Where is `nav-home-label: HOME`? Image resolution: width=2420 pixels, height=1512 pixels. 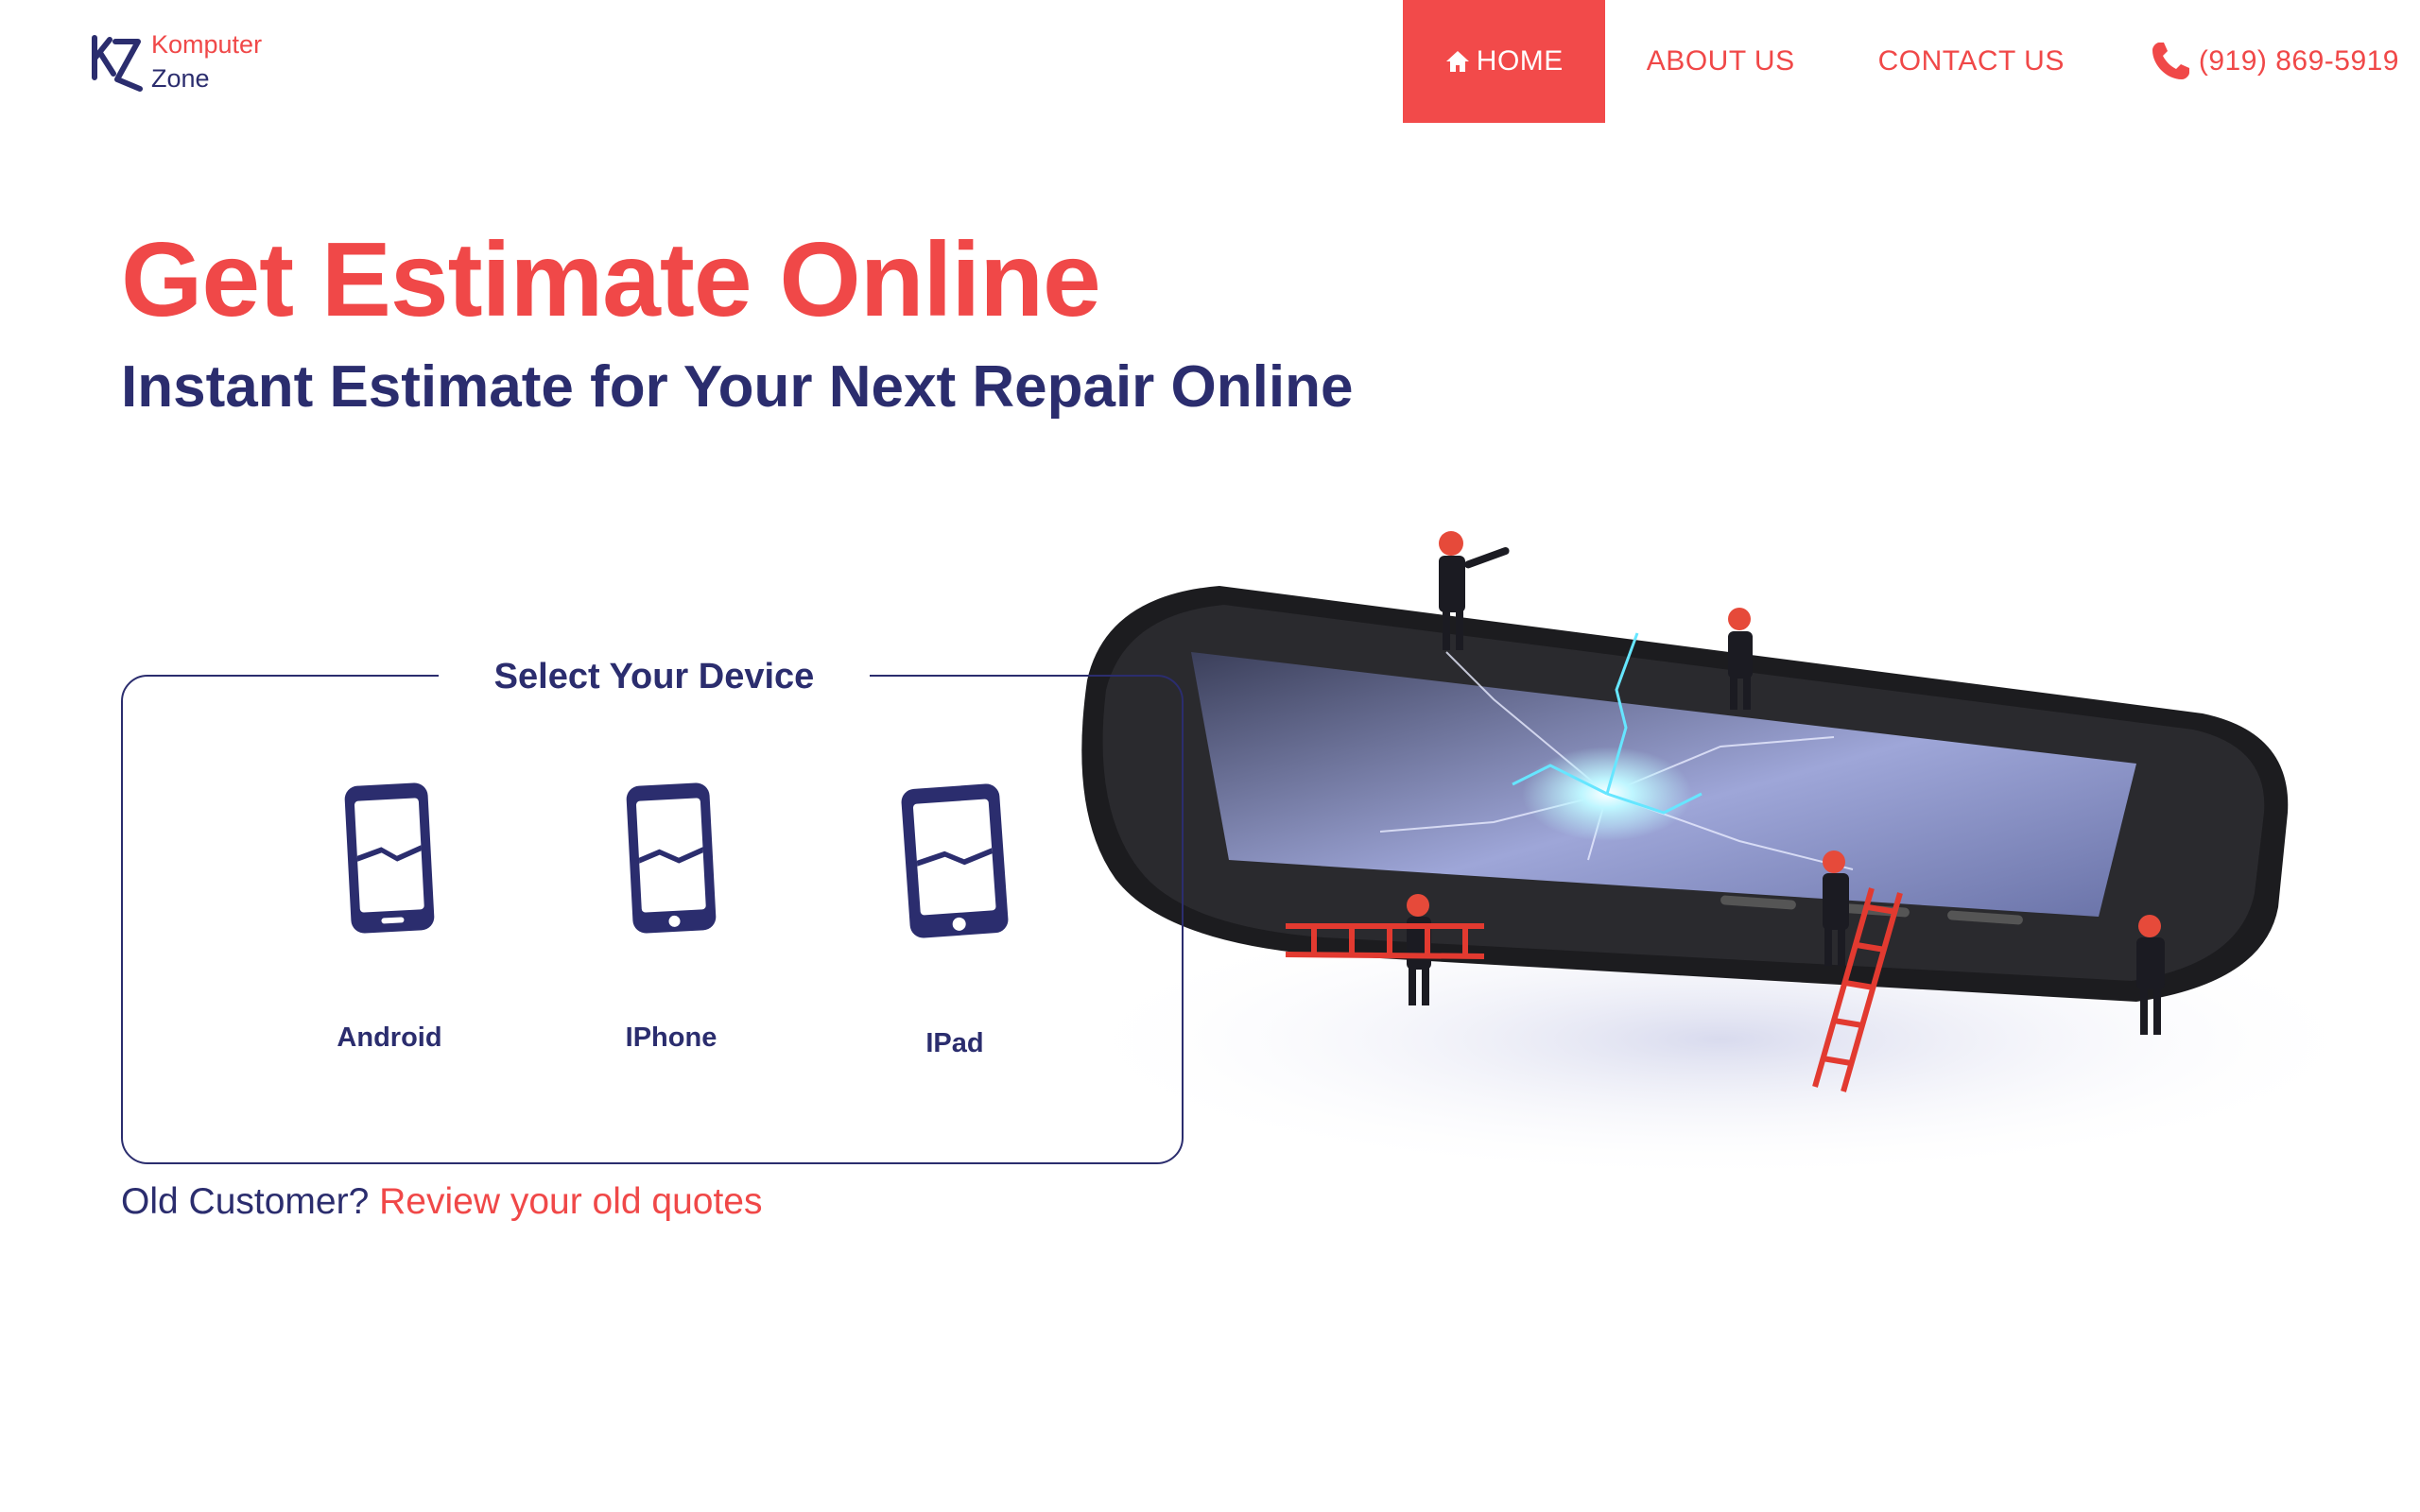 nav-home-label: HOME is located at coordinates (1520, 61).